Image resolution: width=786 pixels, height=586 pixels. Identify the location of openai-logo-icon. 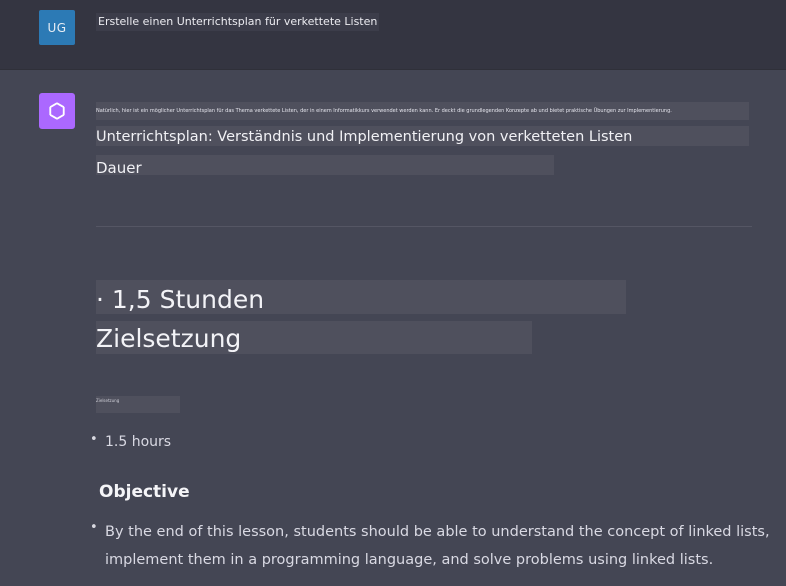
(57, 111).